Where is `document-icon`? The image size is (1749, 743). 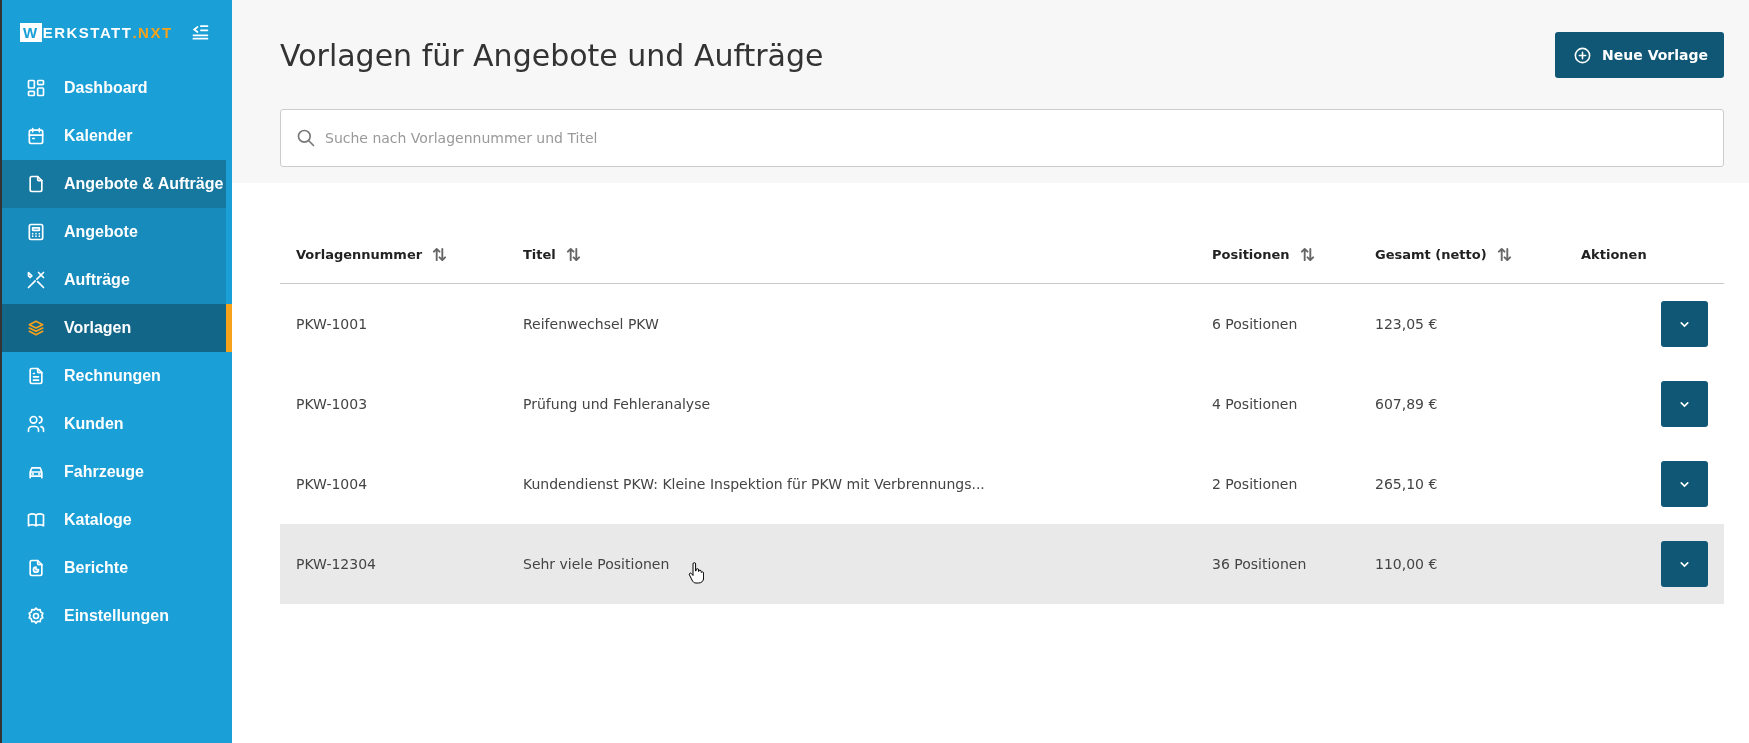 document-icon is located at coordinates (36, 184).